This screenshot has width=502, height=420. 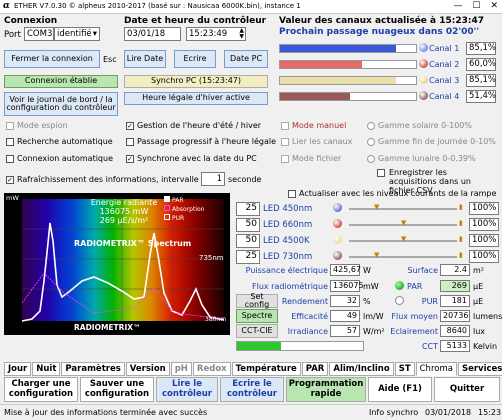 What do you see at coordinates (371, 141) in the screenshot?
I see `endday-range-radio` at bounding box center [371, 141].